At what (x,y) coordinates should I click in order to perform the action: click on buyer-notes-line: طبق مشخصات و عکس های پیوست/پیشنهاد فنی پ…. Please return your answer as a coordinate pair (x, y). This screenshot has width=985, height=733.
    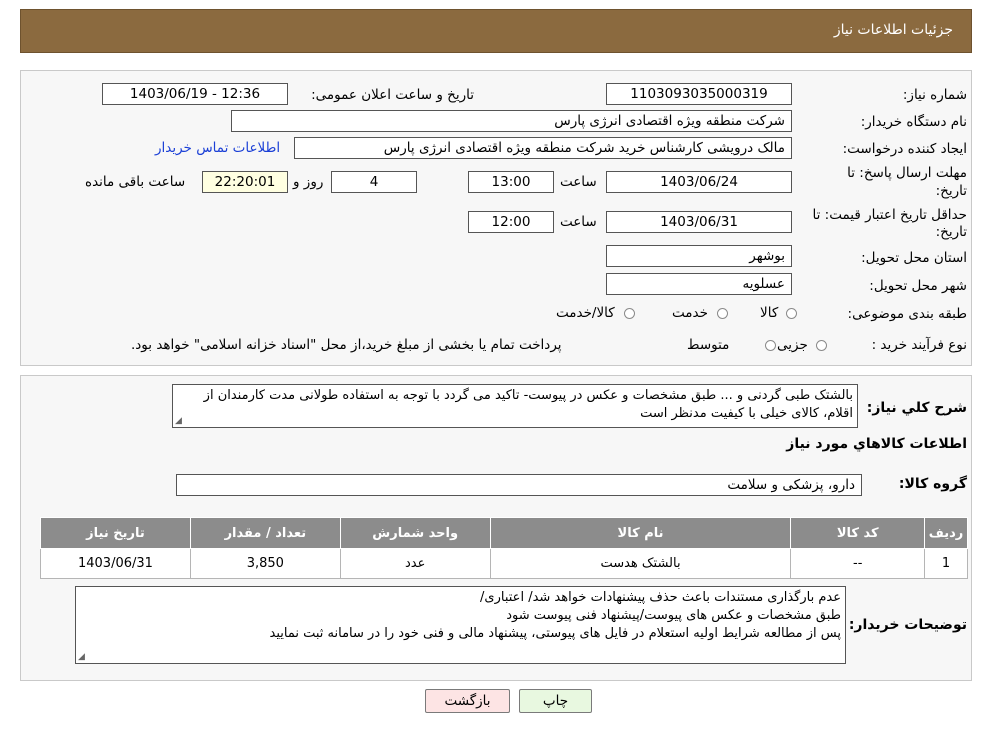
    Looking at the image, I should click on (673, 615).